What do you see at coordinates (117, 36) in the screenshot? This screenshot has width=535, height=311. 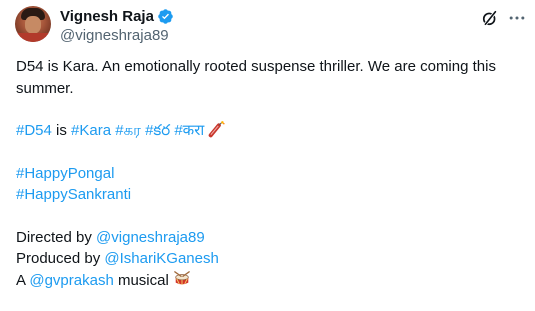 I see `user-handle: @vigneshraja89` at bounding box center [117, 36].